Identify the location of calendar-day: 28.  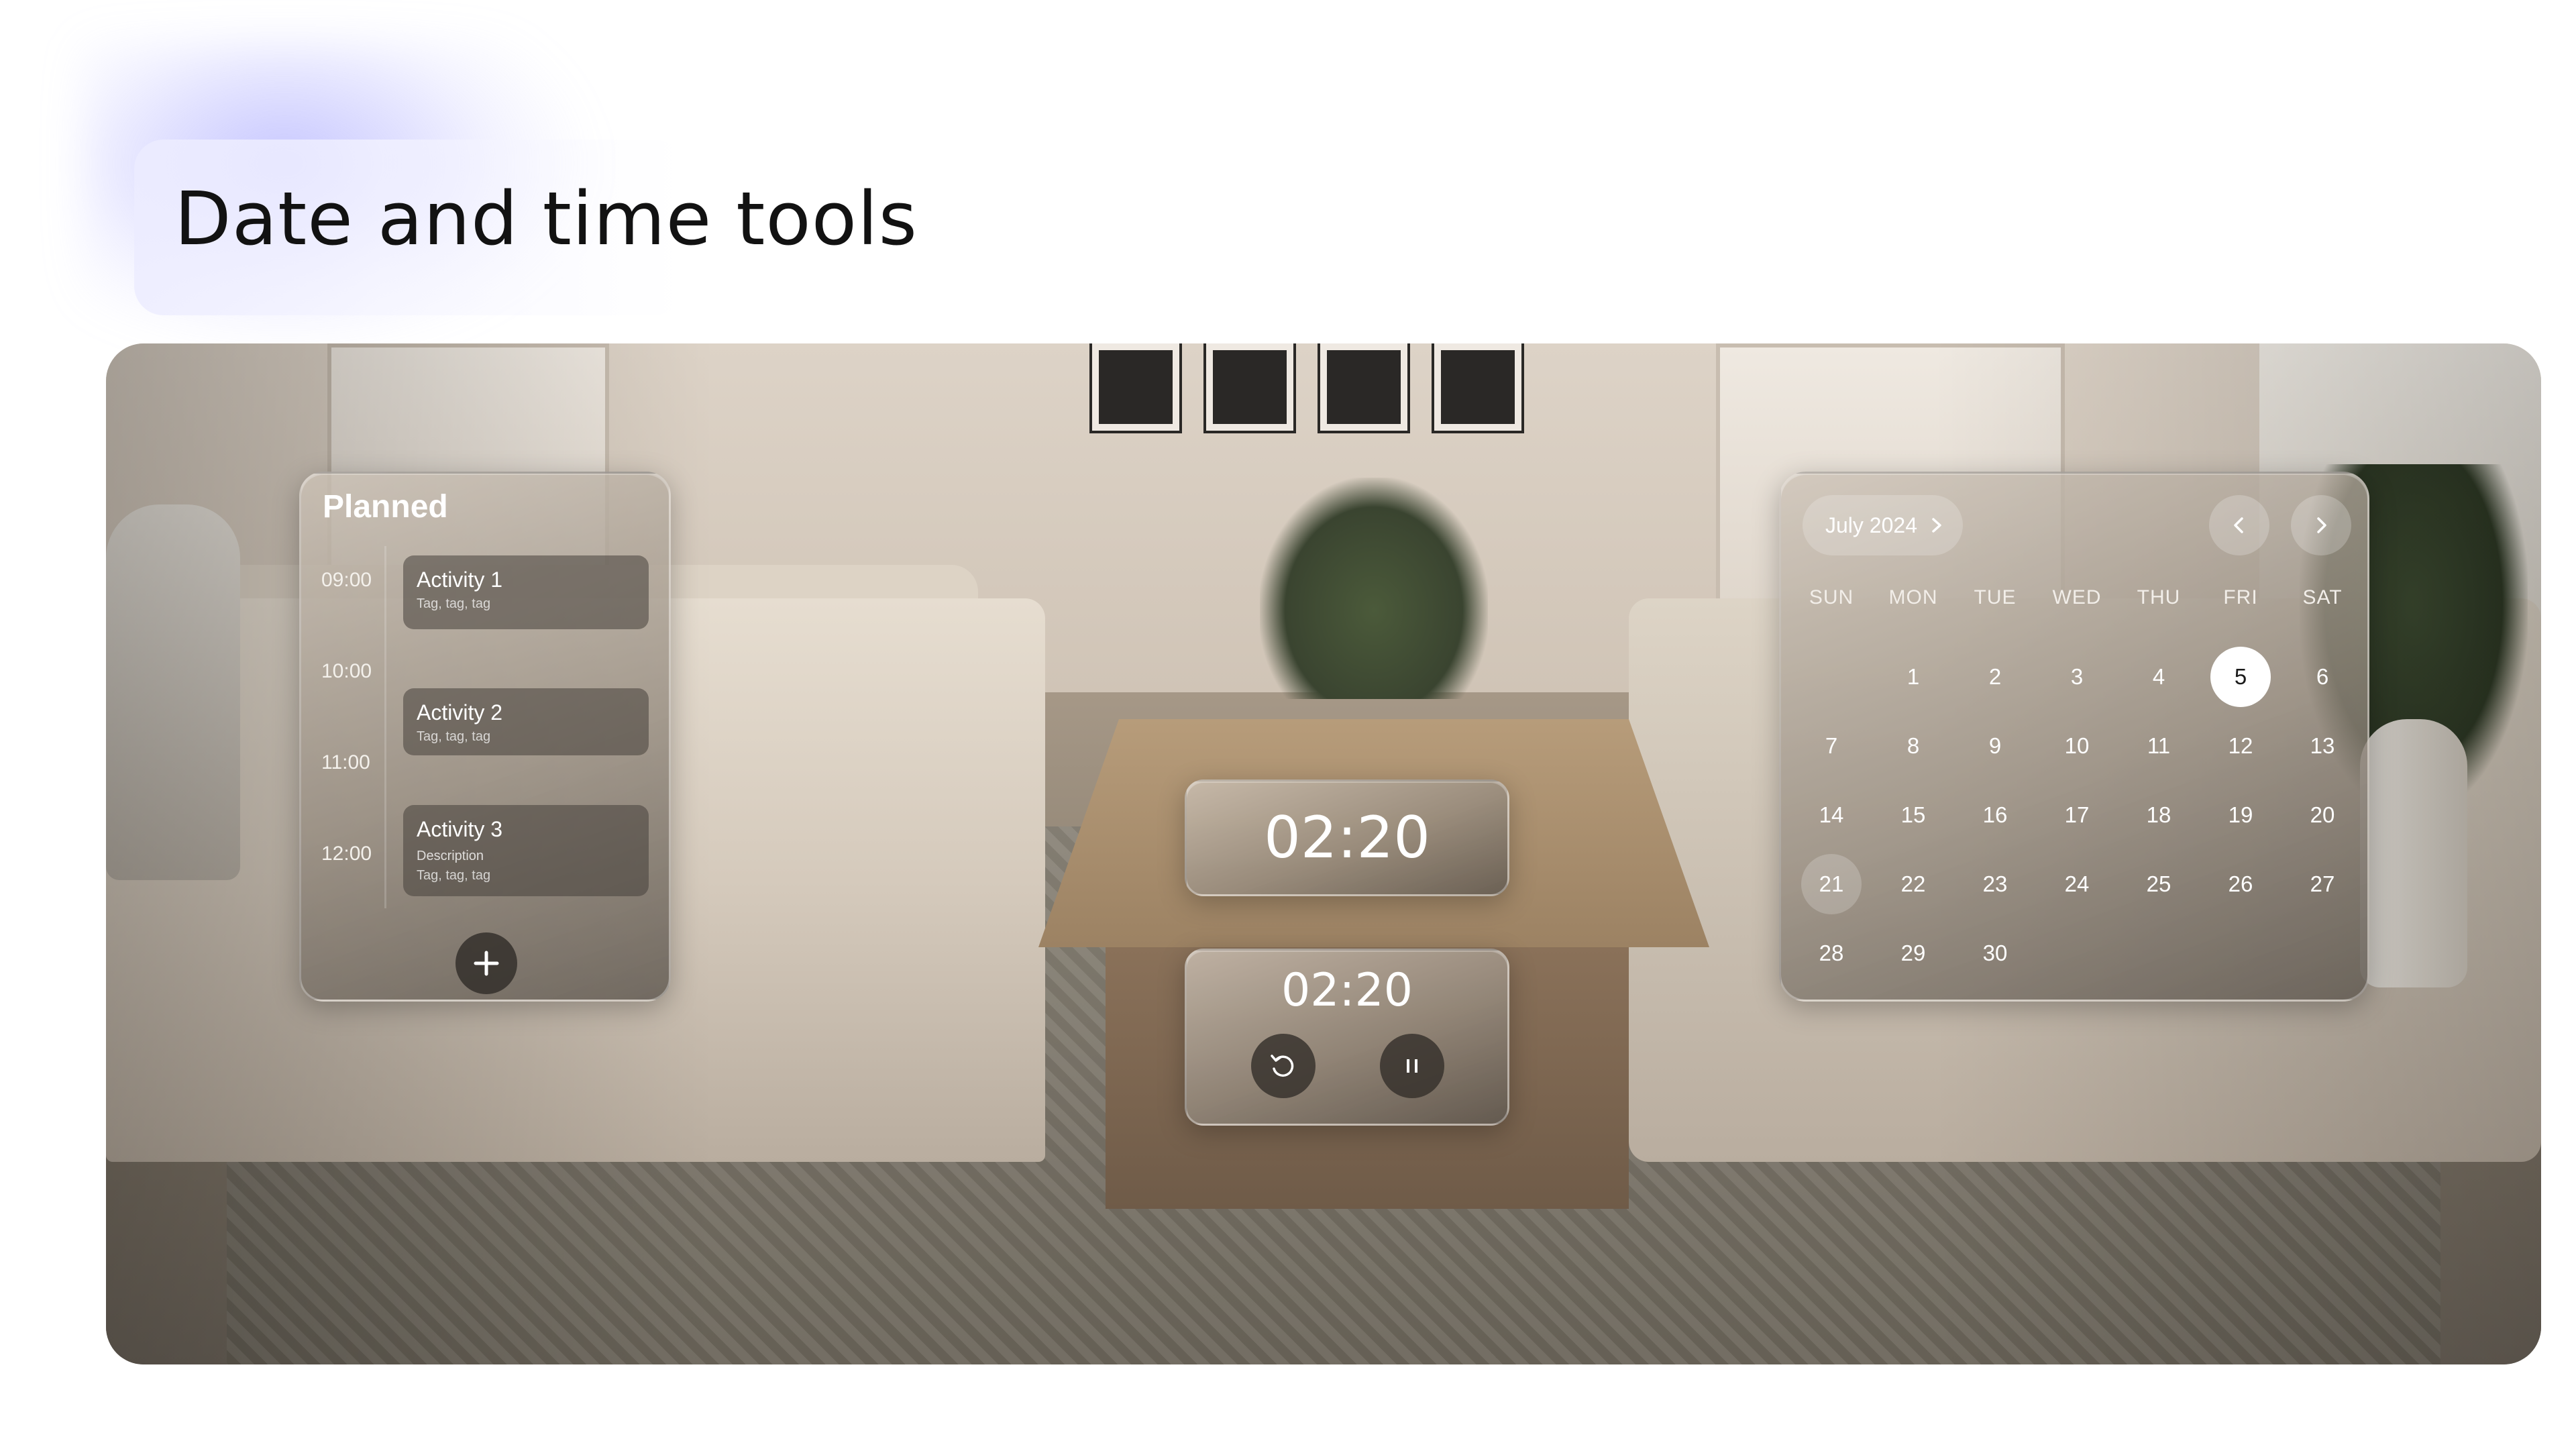
(1831, 953).